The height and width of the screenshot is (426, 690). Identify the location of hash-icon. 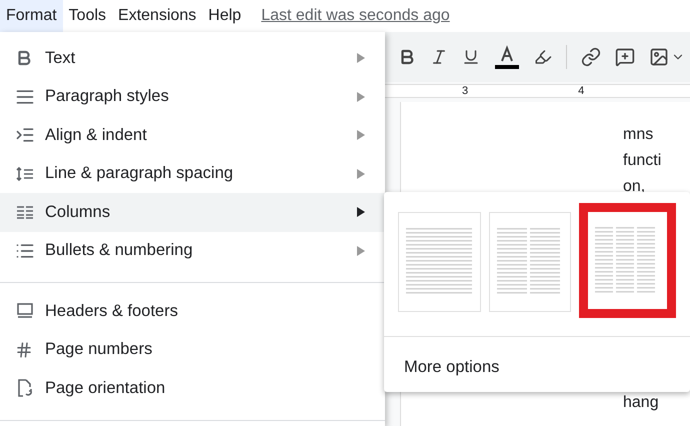
(24, 349).